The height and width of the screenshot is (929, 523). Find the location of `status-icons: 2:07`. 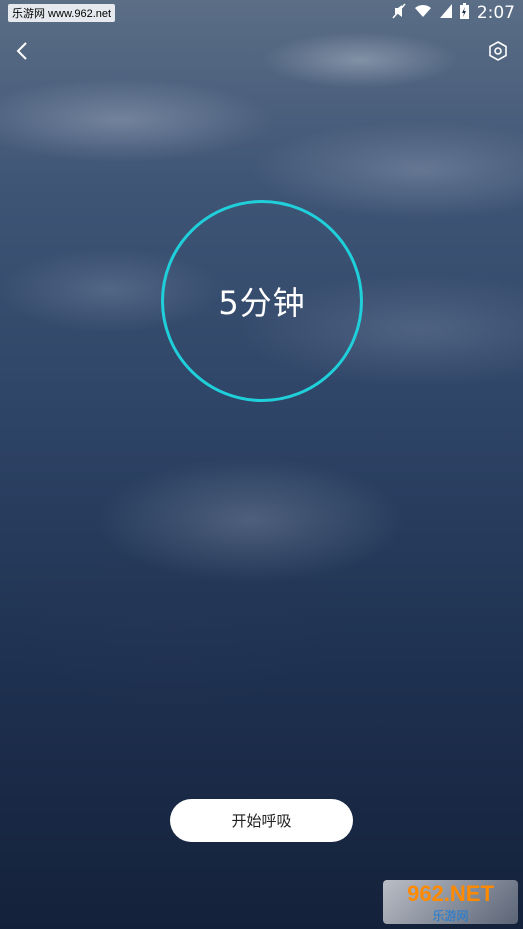

status-icons: 2:07 is located at coordinates (453, 13).